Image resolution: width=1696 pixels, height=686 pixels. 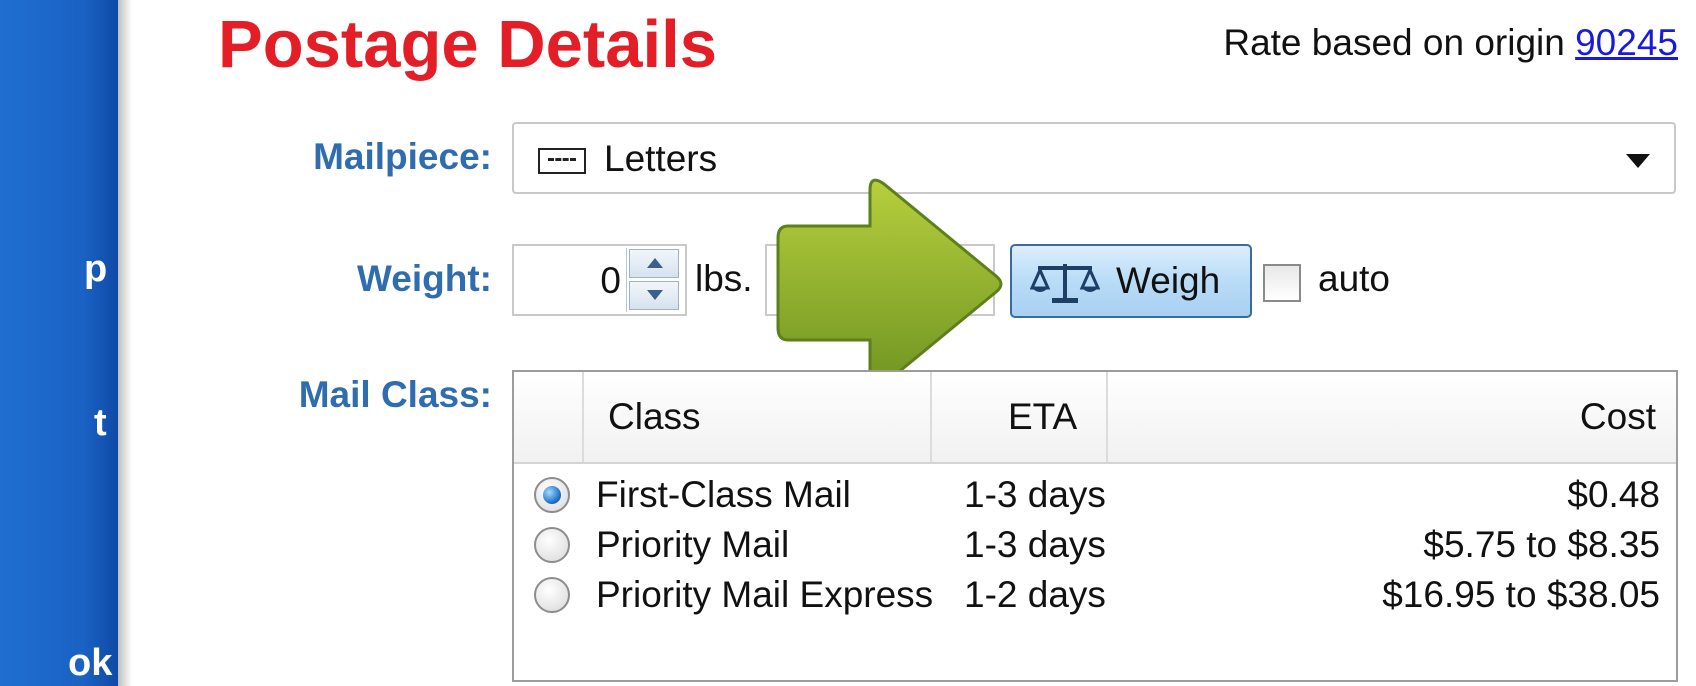 I want to click on radio-button-selected, so click(x=552, y=495).